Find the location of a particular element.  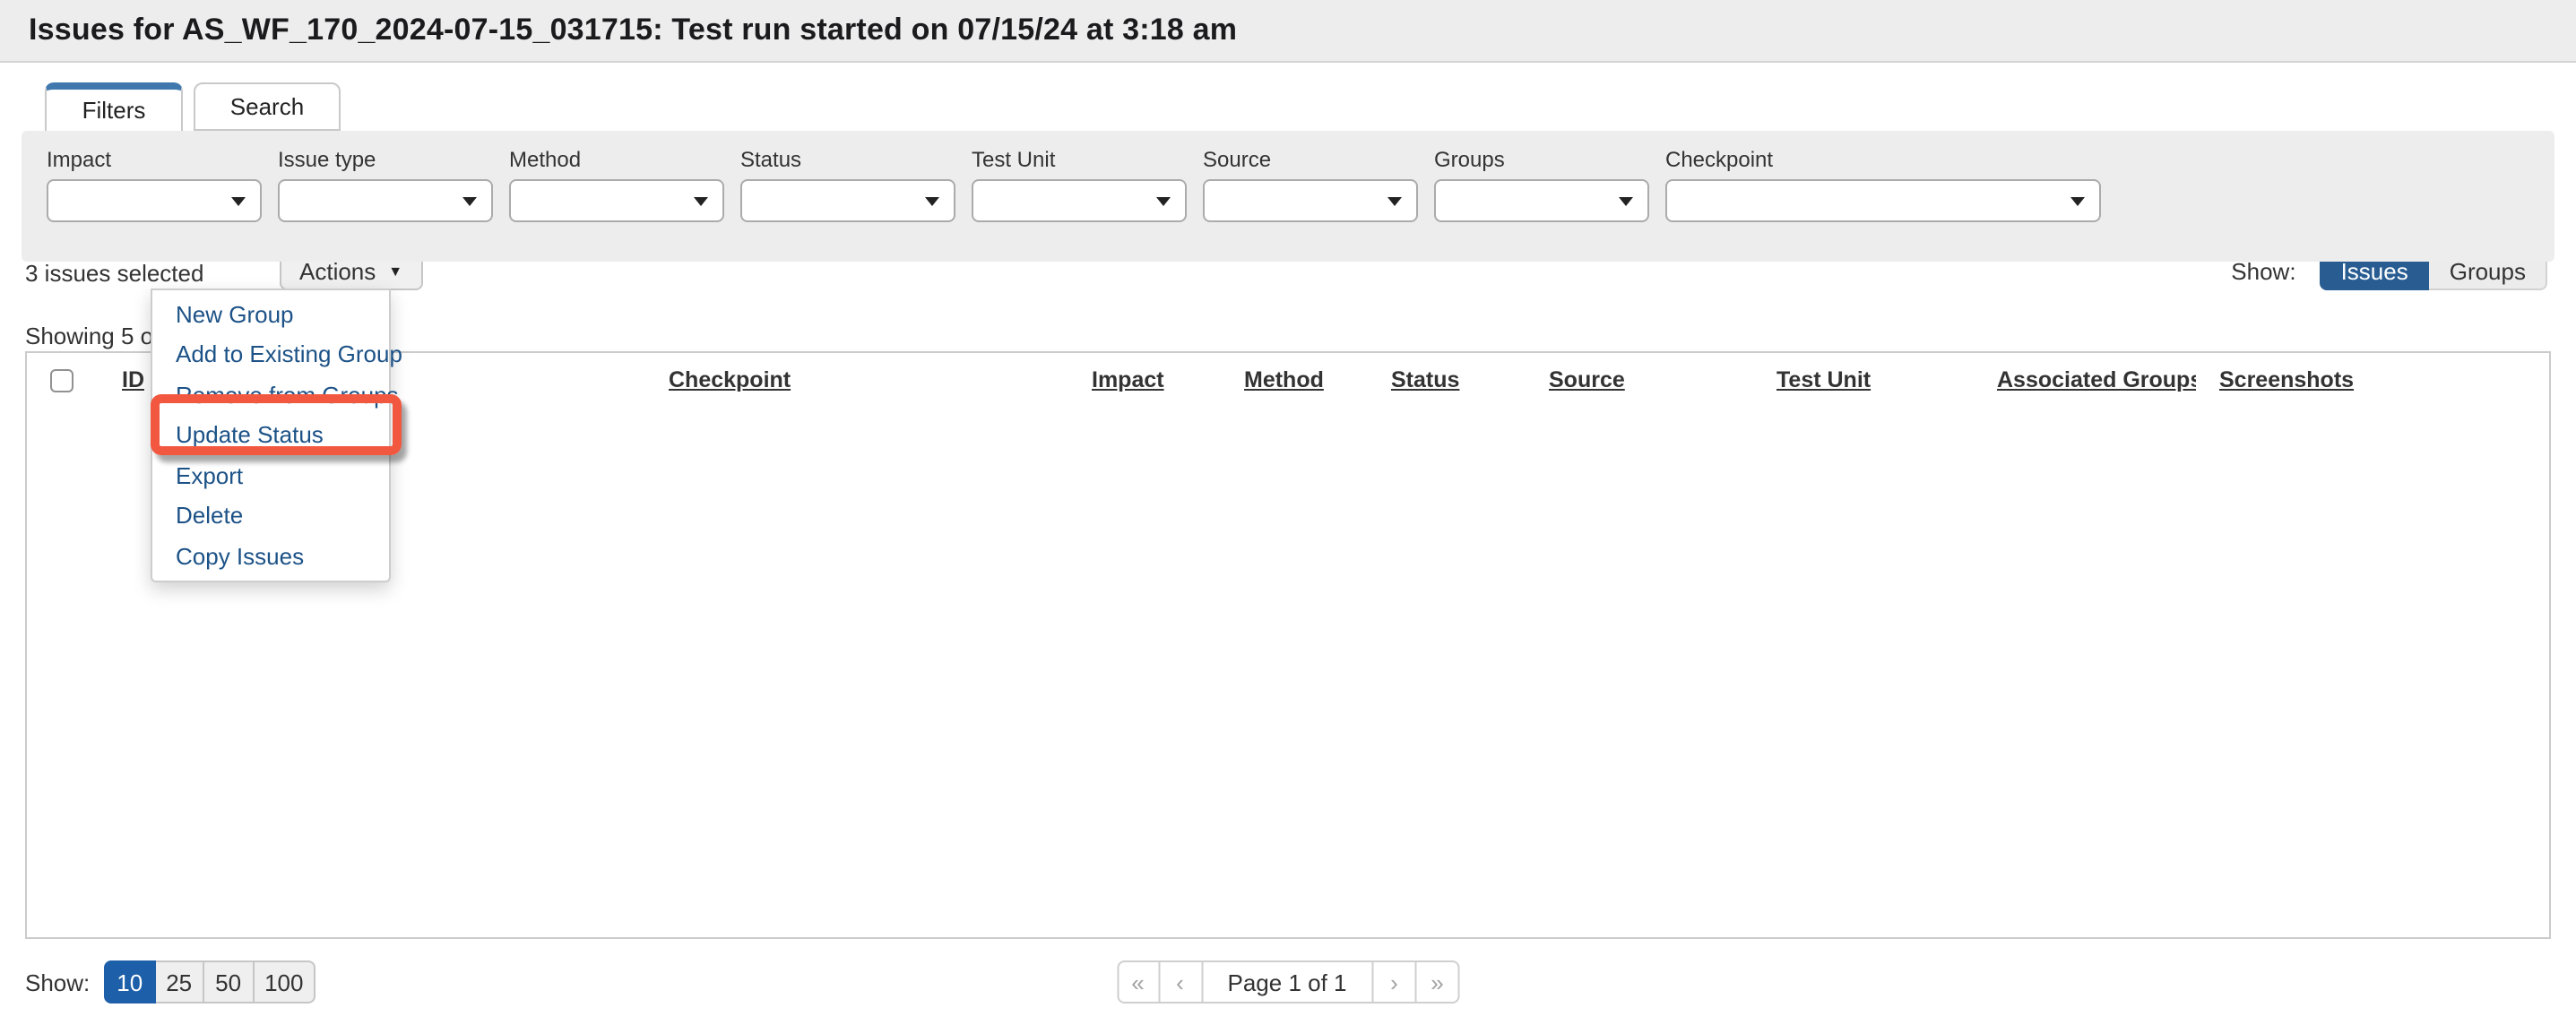

filter-group-method: Method is located at coordinates (616, 204).